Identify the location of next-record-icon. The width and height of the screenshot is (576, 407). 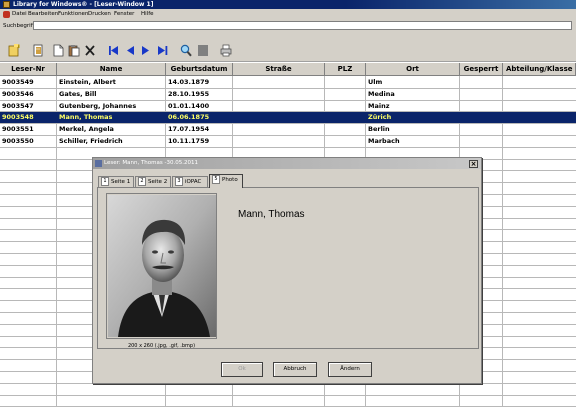
(146, 50).